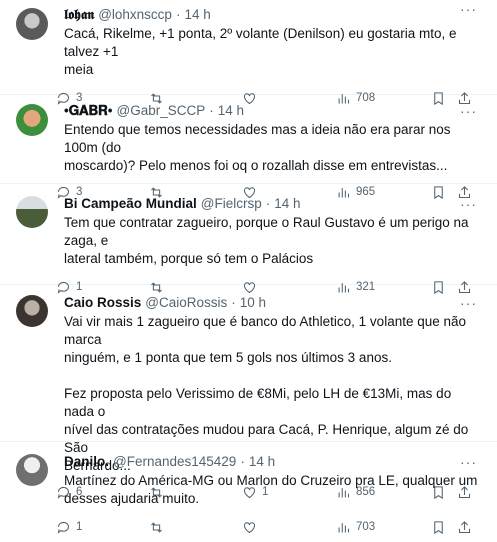 Image resolution: width=497 pixels, height=542 pixels. Describe the element at coordinates (273, 15) in the screenshot. I see `tweet-header: 𝖑𝖔𝖍𝖆𝖓 @lohxnsccp · 14 h` at that location.